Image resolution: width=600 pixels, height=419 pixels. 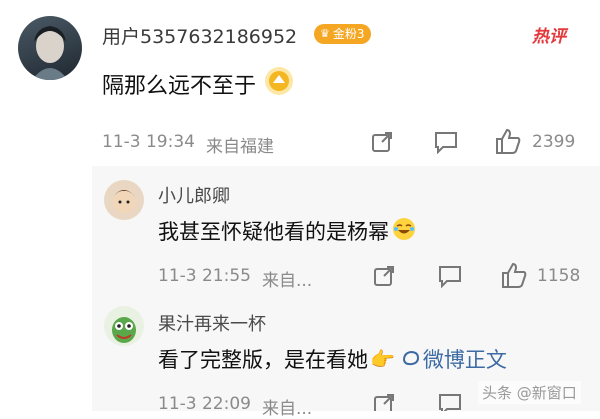 I want to click on gold-badge-emoji-icon, so click(x=279, y=84).